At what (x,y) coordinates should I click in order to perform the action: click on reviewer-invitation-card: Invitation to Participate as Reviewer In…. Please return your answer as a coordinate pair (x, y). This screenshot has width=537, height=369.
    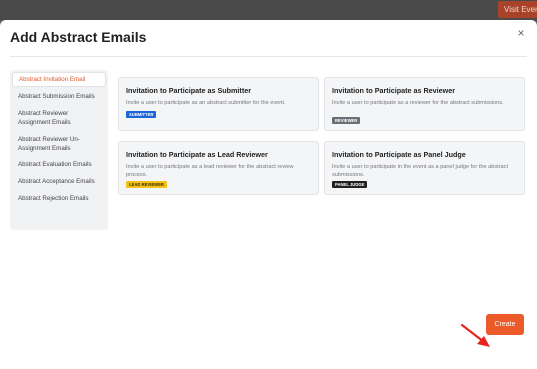
    Looking at the image, I should click on (424, 104).